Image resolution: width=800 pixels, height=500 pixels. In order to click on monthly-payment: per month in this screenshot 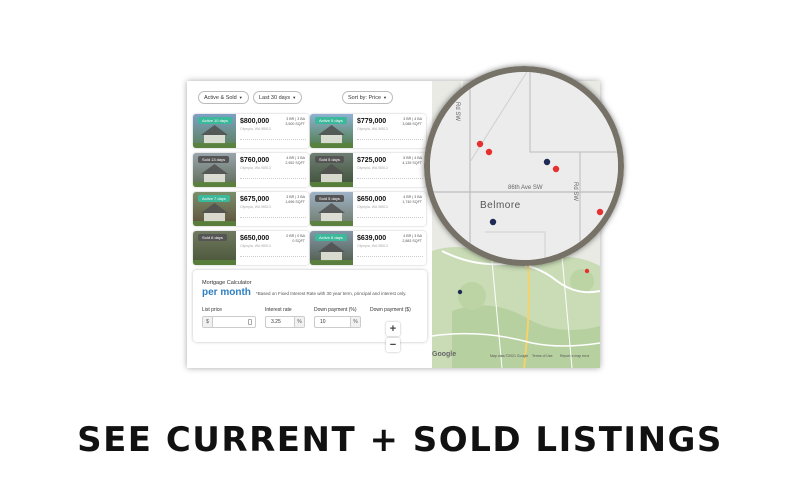, I will do `click(226, 292)`.